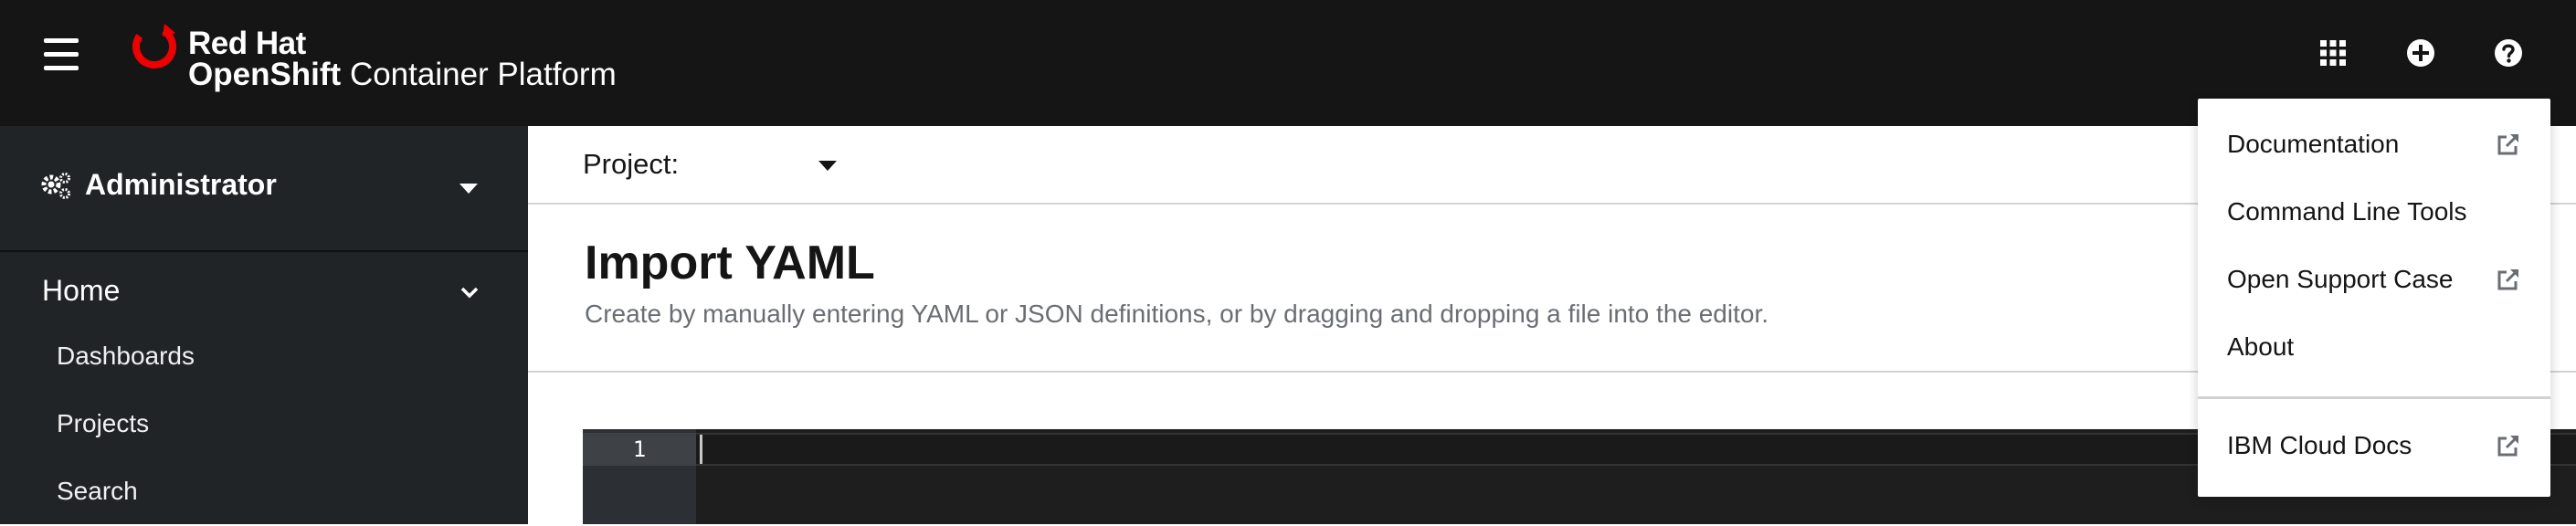 Image resolution: width=2576 pixels, height=526 pixels. I want to click on cogs-icon, so click(55, 186).